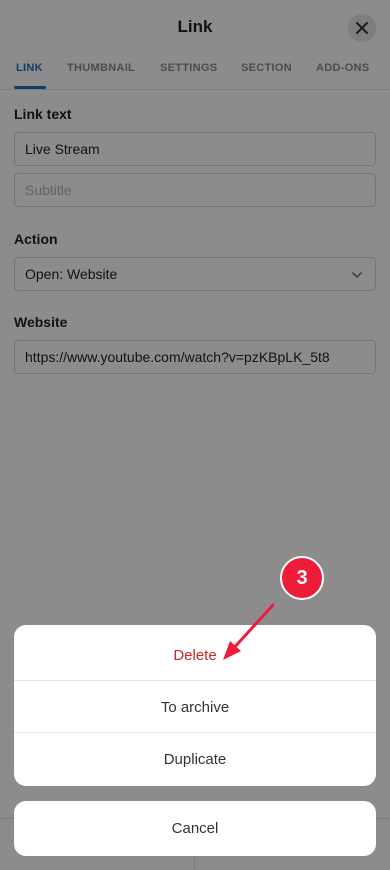 The height and width of the screenshot is (870, 390). I want to click on delete-button: Delete, so click(195, 655).